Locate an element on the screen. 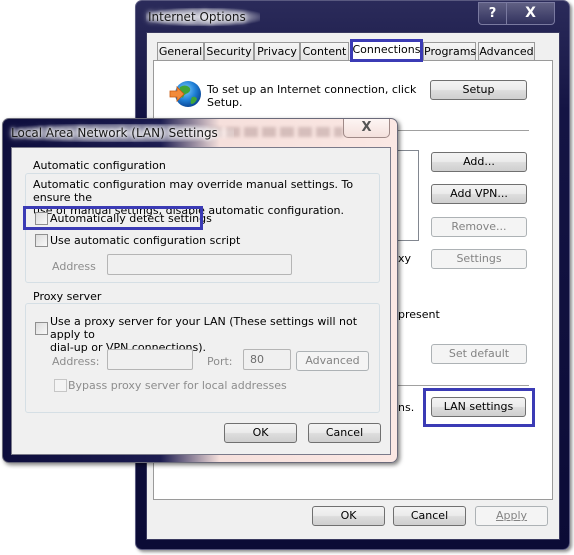 This screenshot has width=574, height=555. proxy-port-input: 80 is located at coordinates (267, 359).